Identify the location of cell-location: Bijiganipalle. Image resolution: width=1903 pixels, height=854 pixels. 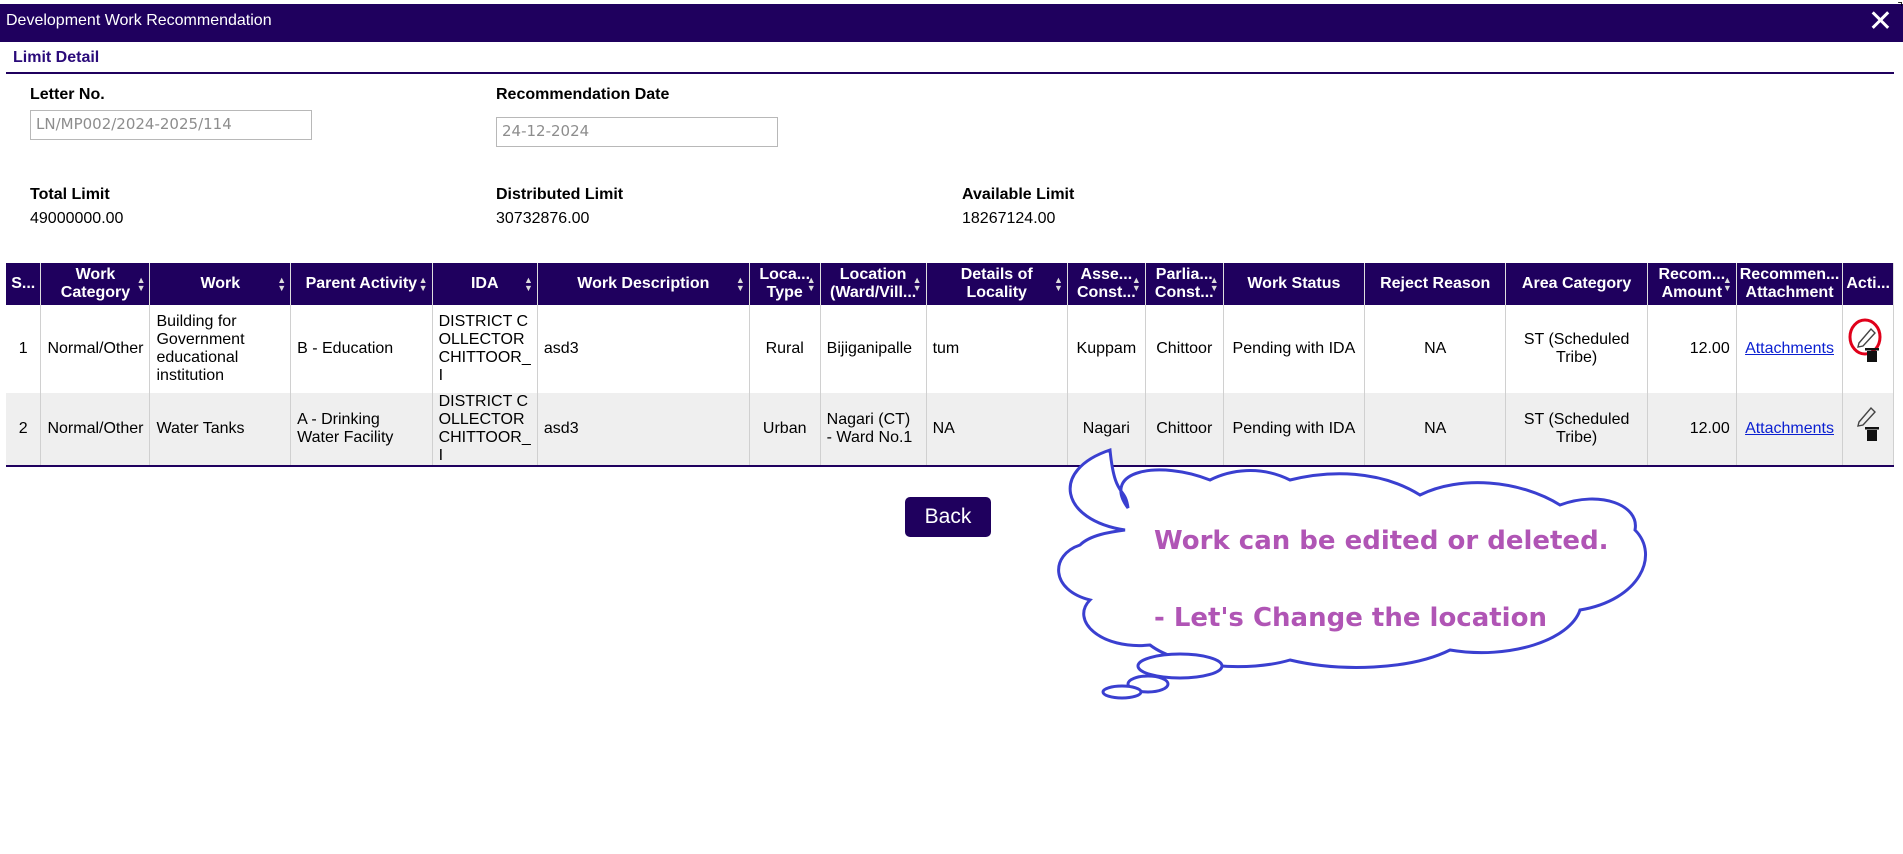
(873, 349).